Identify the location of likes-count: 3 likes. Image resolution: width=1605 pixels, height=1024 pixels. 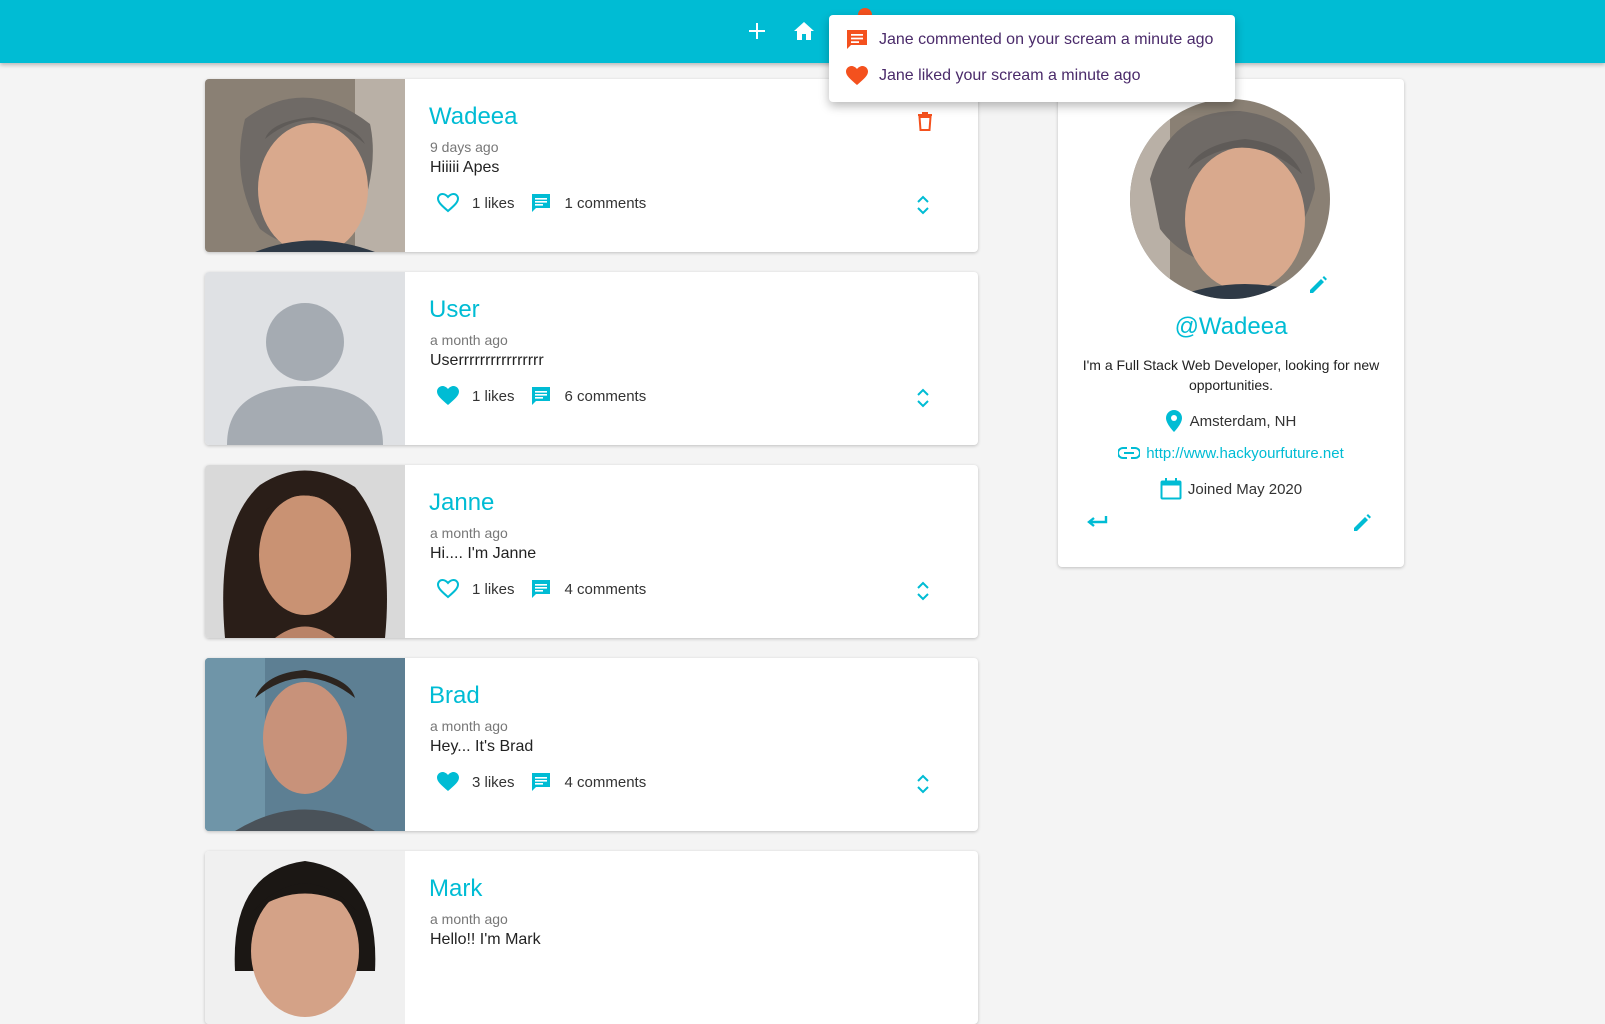
(493, 782).